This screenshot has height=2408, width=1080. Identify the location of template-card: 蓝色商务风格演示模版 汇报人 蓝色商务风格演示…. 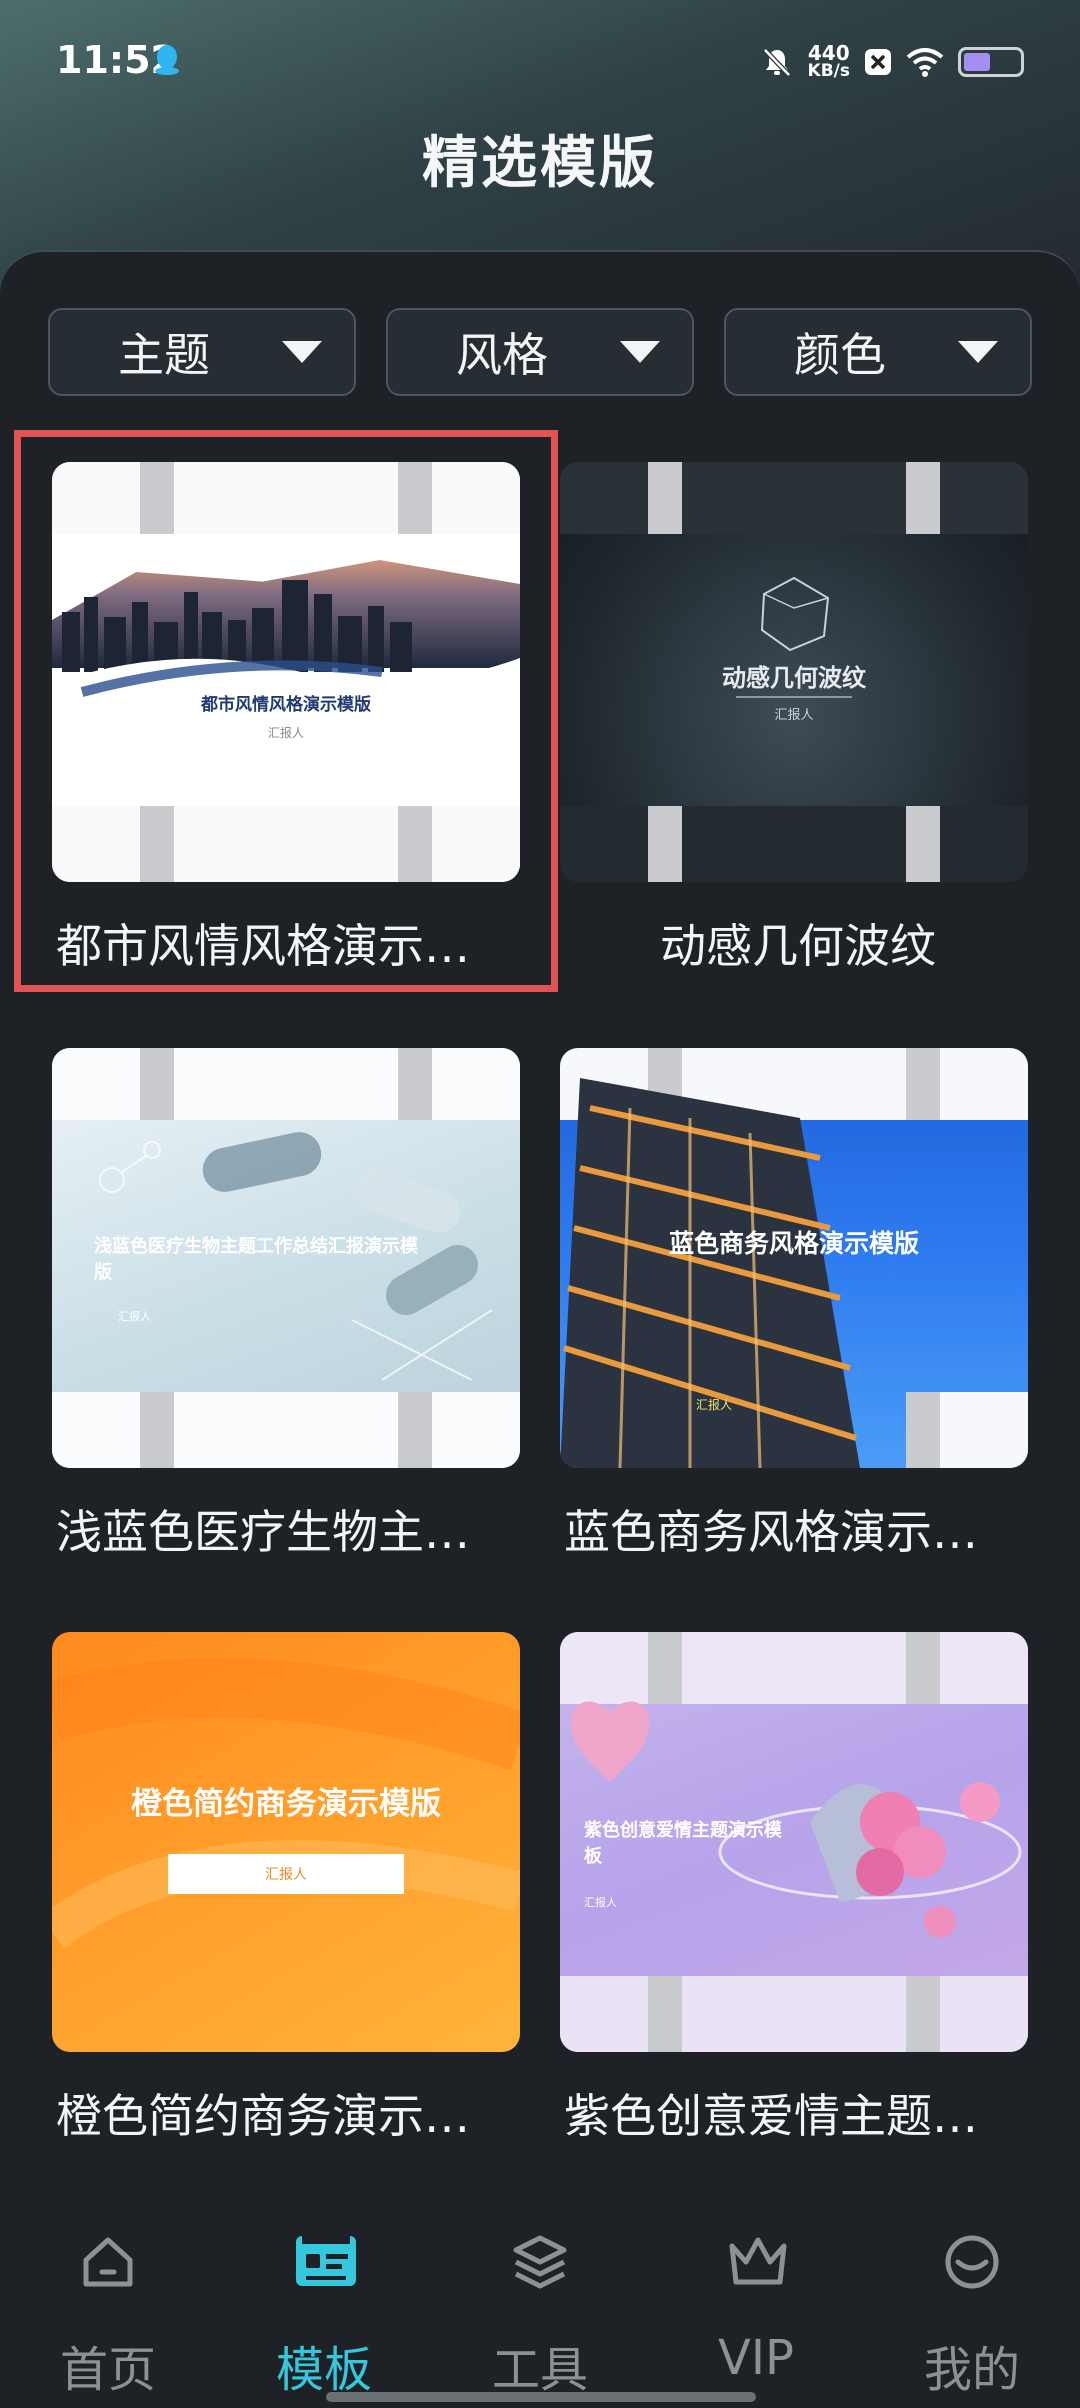
(794, 1303).